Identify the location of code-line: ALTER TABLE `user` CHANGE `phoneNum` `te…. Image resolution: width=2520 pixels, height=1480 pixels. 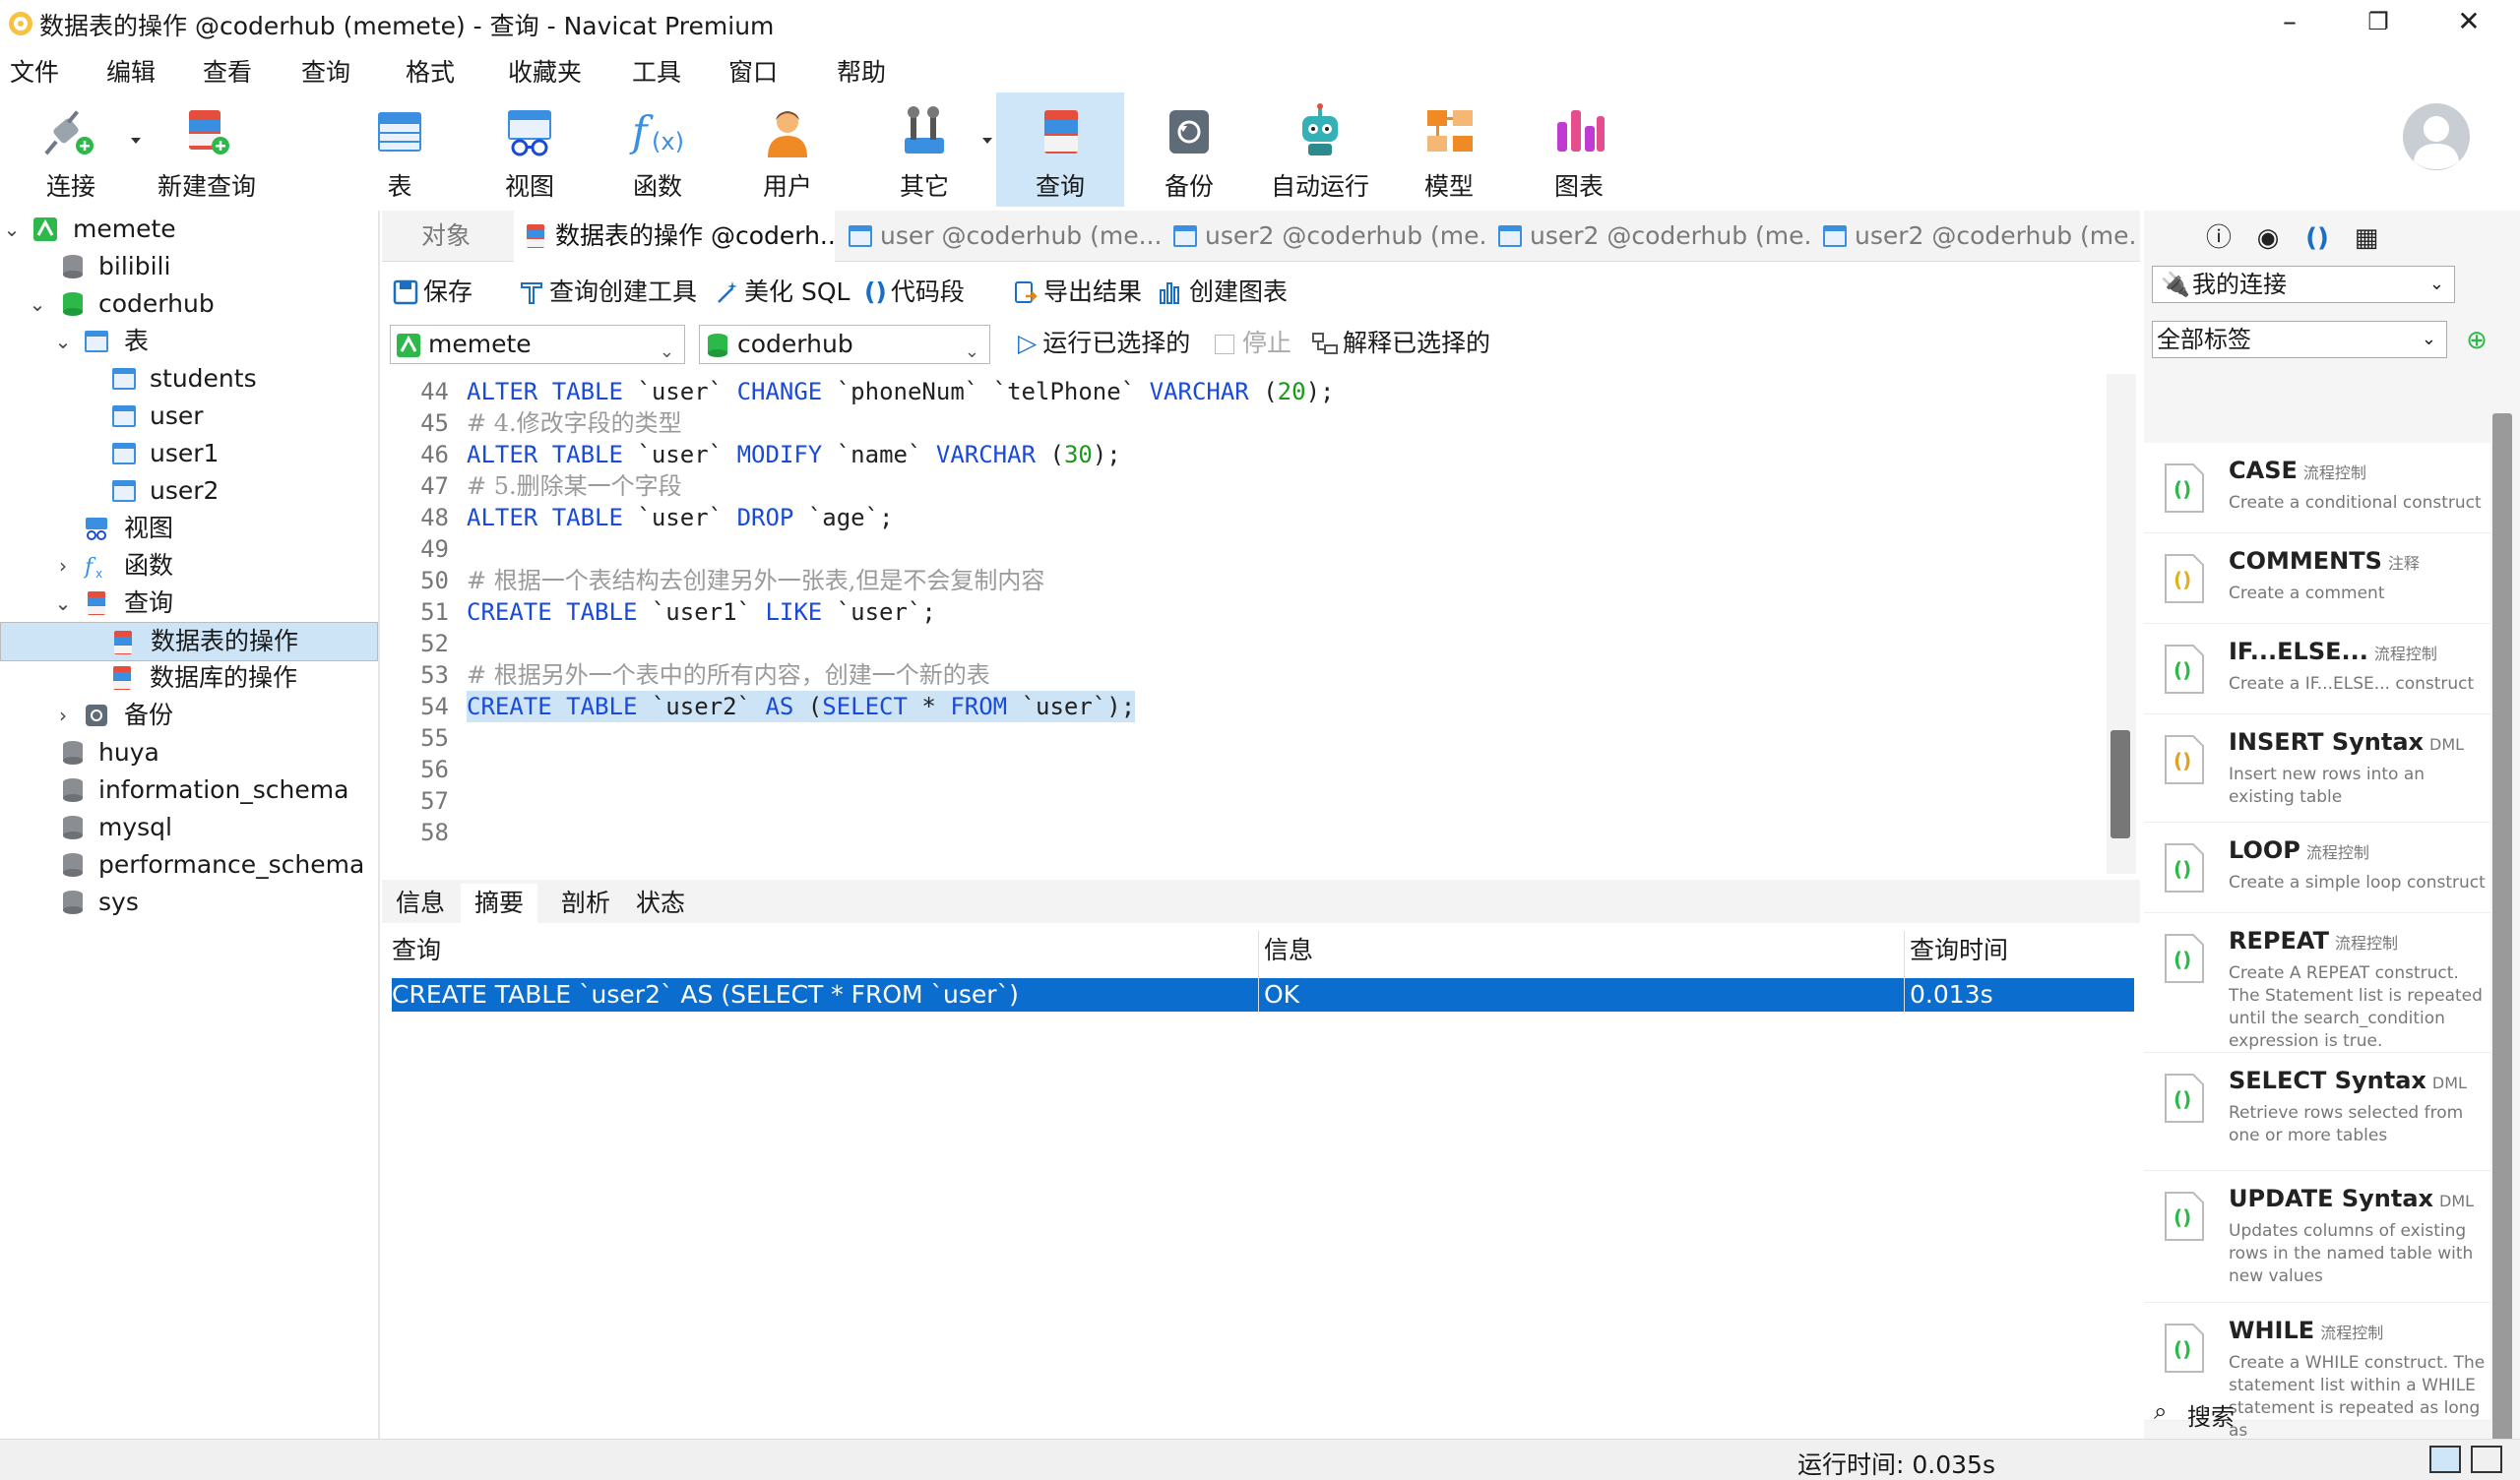
(900, 392).